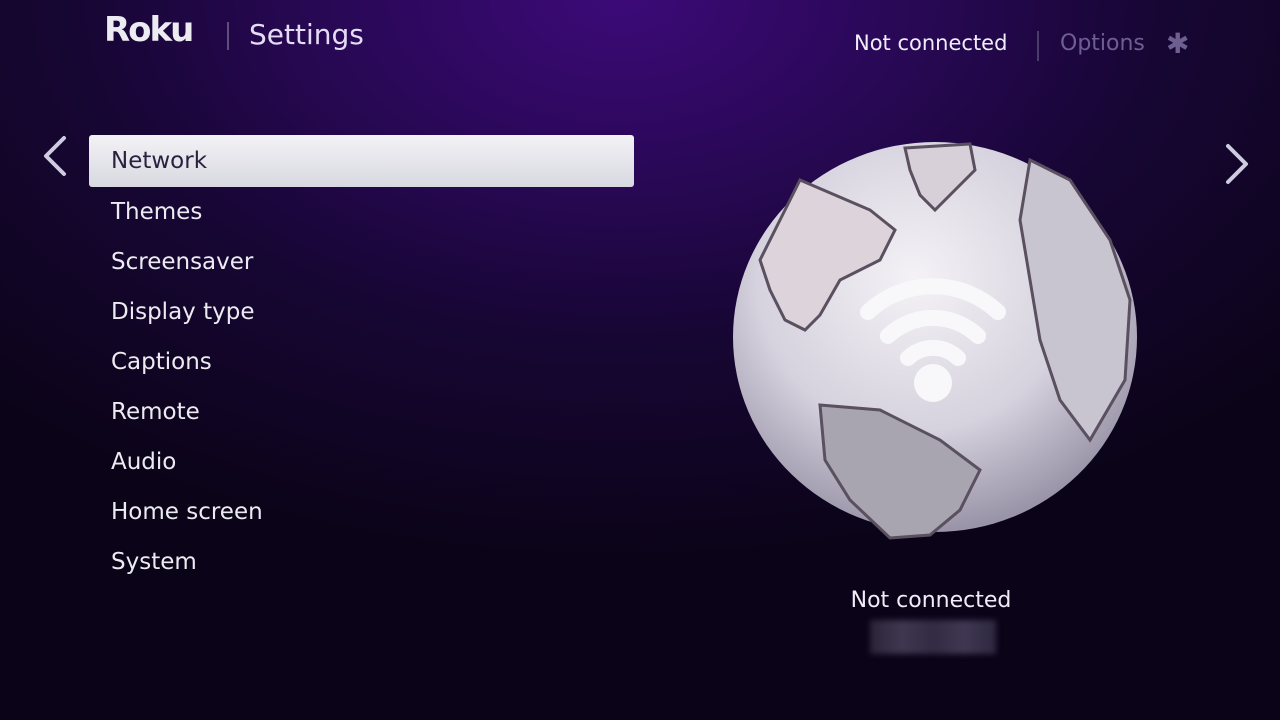  What do you see at coordinates (1038, 46) in the screenshot?
I see `options-divider` at bounding box center [1038, 46].